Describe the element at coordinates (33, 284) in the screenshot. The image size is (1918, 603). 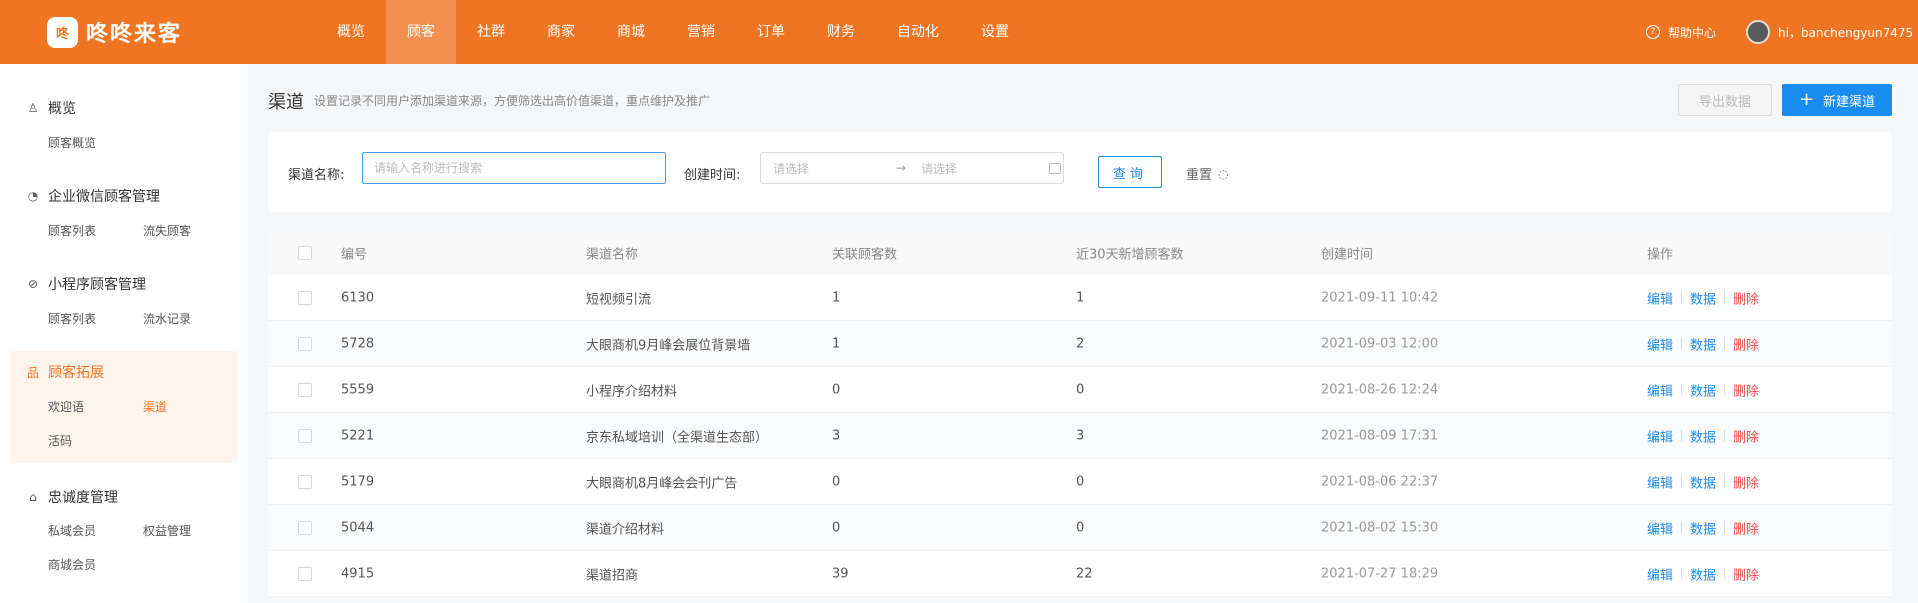
I see `compass-icon: ⊘` at that location.